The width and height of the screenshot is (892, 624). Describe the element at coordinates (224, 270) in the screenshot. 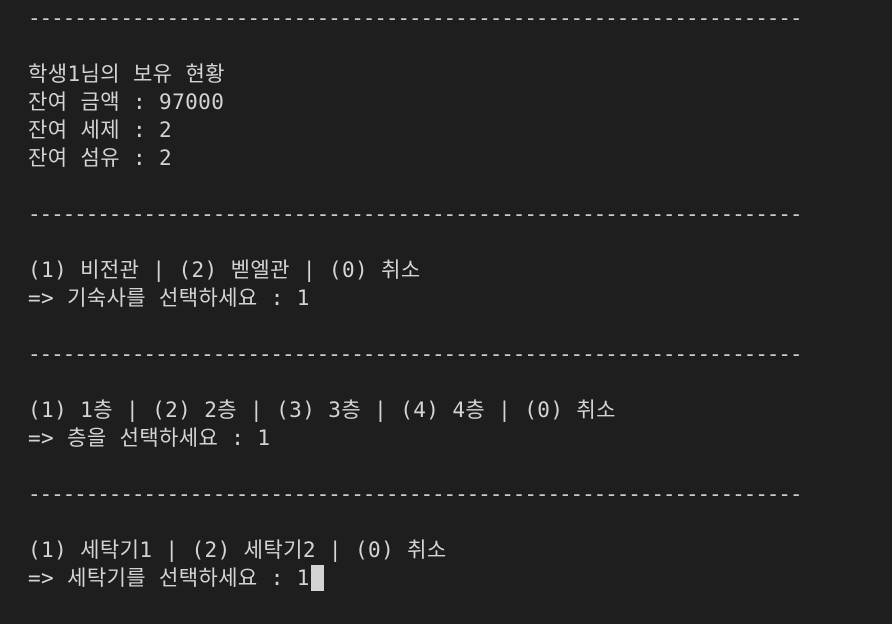

I see `dorm-options: (1) 비전관 | (2) 벧엘관 | (0) 취소` at that location.